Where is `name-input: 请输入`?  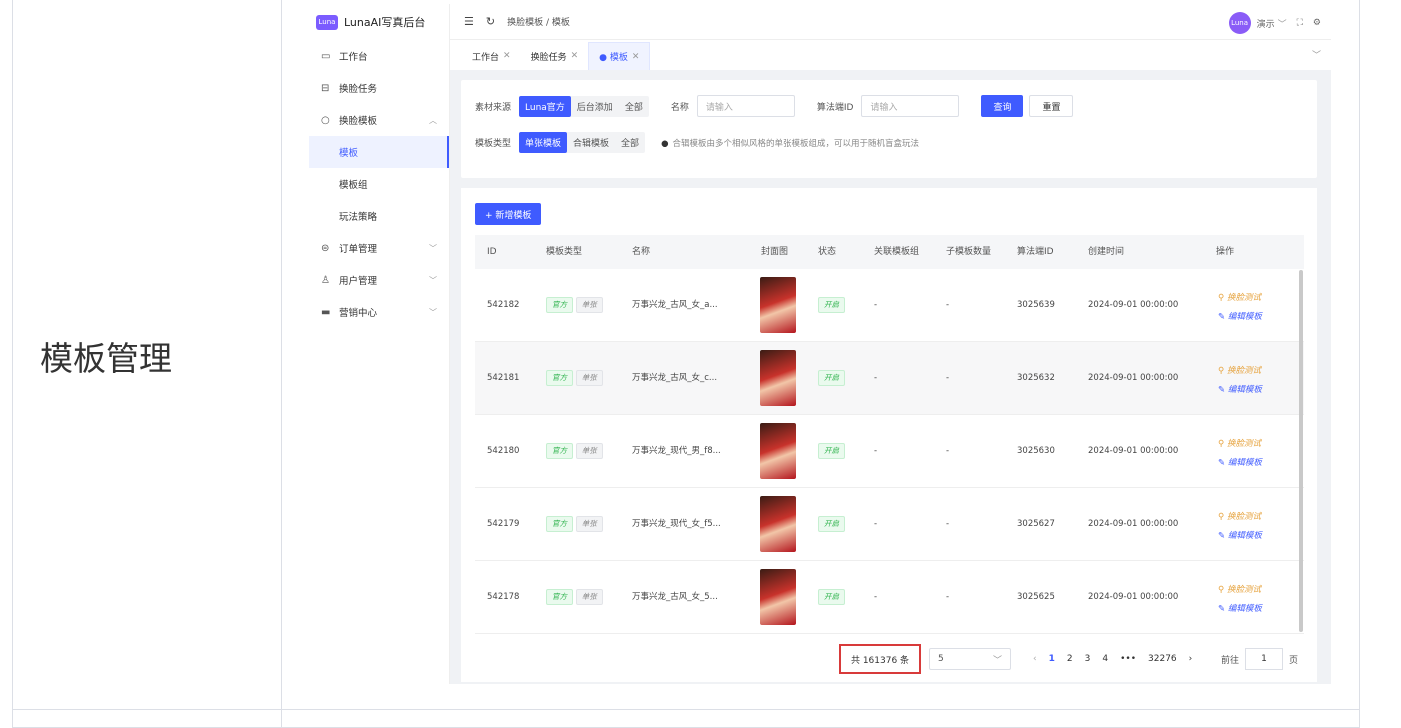 name-input: 请输入 is located at coordinates (745, 106).